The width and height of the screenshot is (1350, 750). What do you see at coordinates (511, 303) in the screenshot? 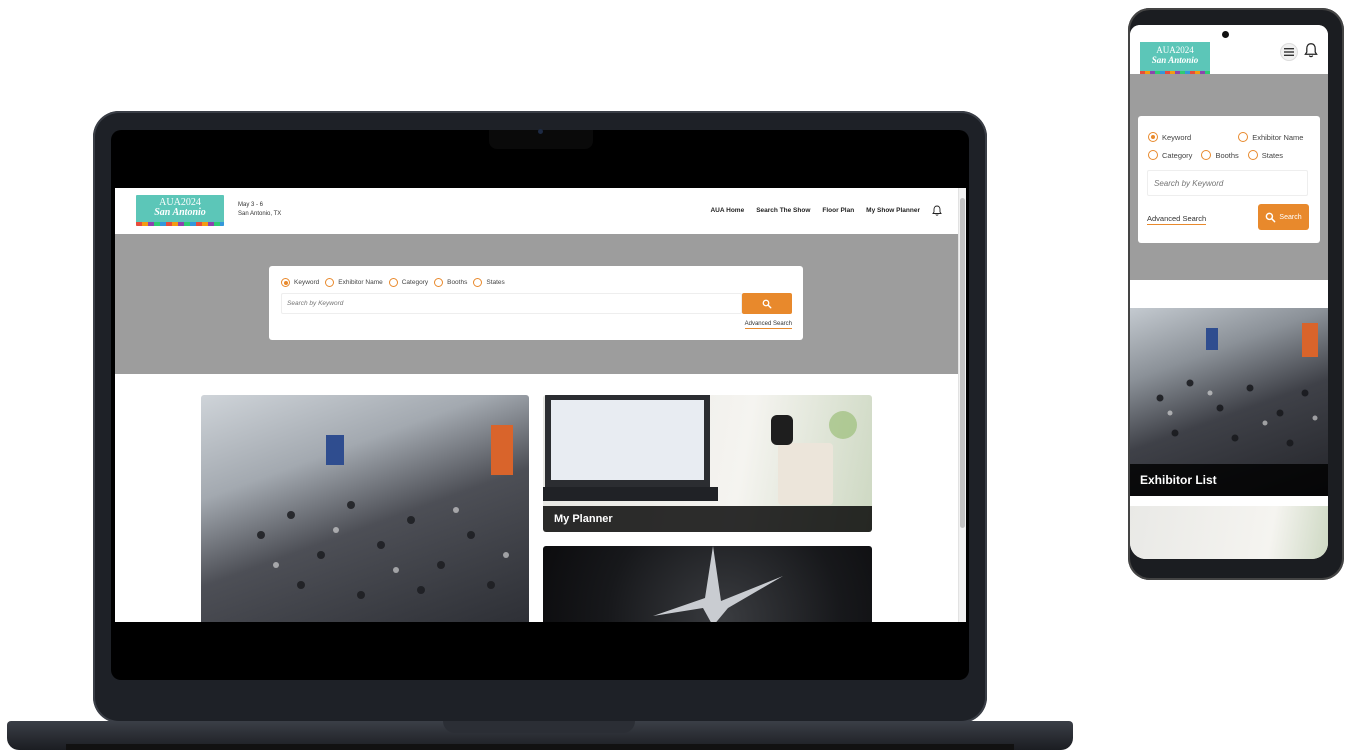
I see `search-input` at bounding box center [511, 303].